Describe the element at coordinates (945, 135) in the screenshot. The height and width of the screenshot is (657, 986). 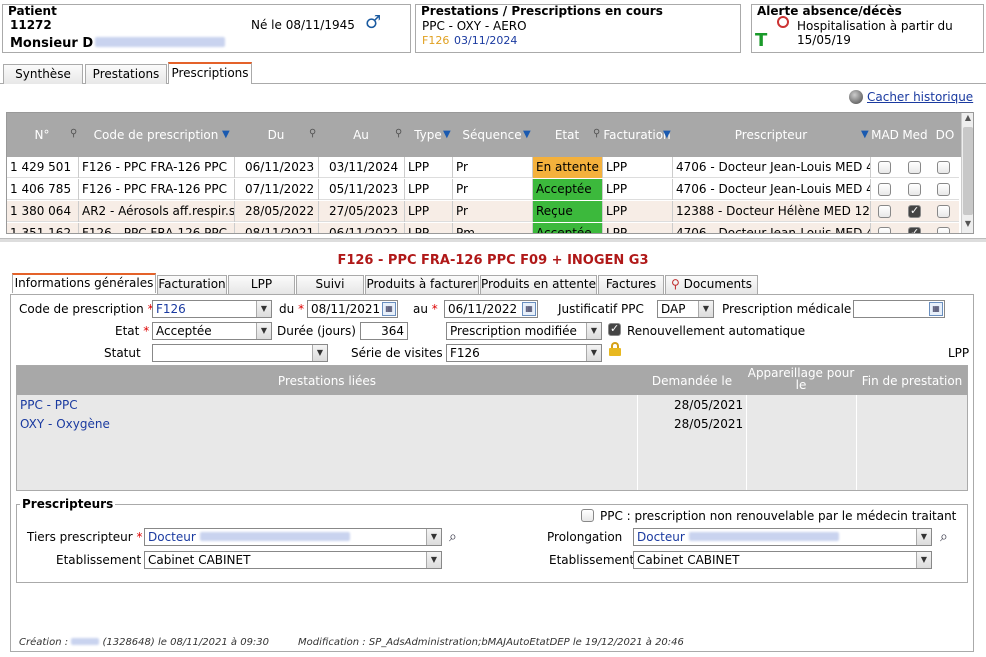
I see `col-do: DO` at that location.